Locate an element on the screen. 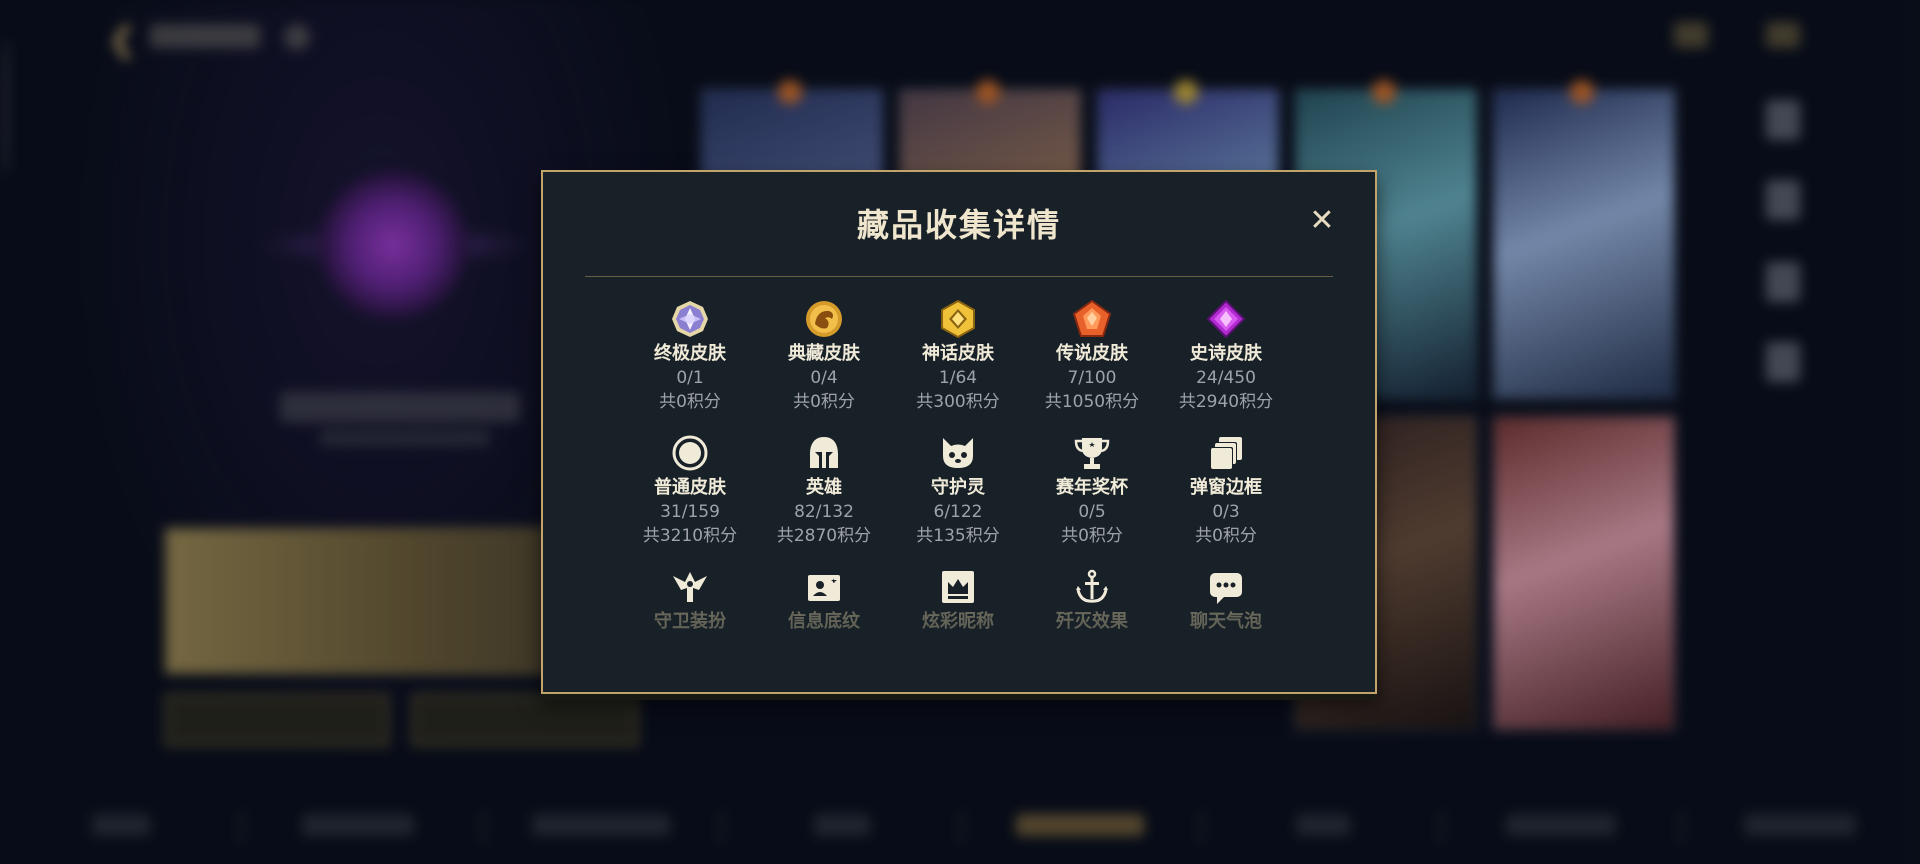  item-count: 82/132 is located at coordinates (824, 512).